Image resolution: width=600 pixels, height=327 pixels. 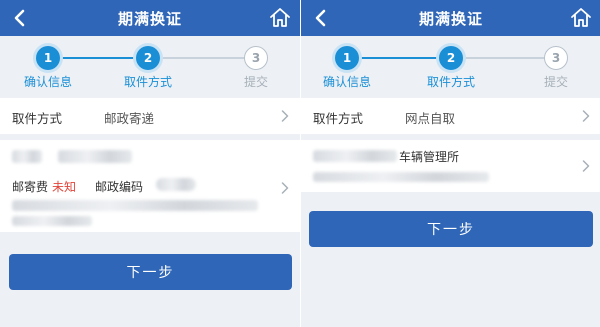 What do you see at coordinates (176, 184) in the screenshot?
I see `redacted-postcode` at bounding box center [176, 184].